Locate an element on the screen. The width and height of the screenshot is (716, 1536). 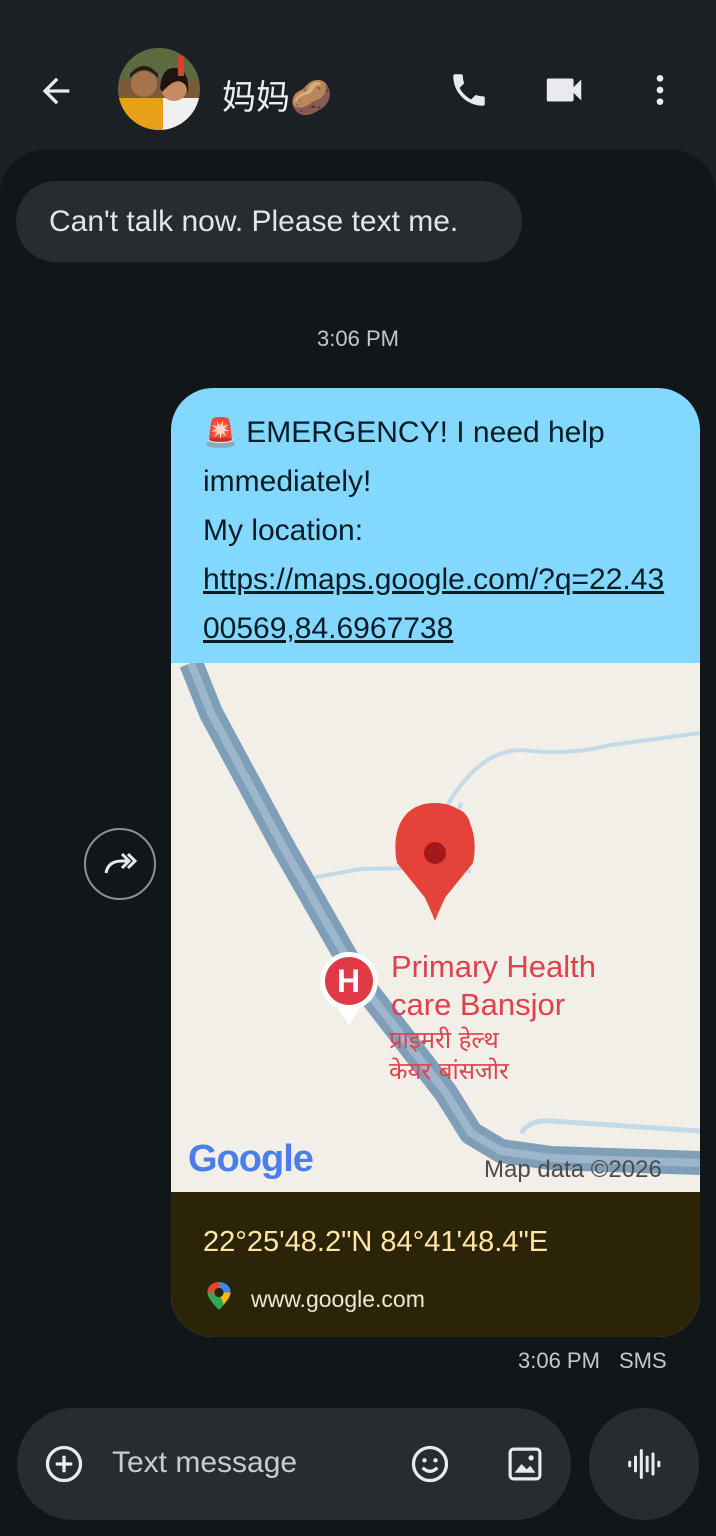
top-app-bar: 妈妈🥔 is located at coordinates (358, 80).